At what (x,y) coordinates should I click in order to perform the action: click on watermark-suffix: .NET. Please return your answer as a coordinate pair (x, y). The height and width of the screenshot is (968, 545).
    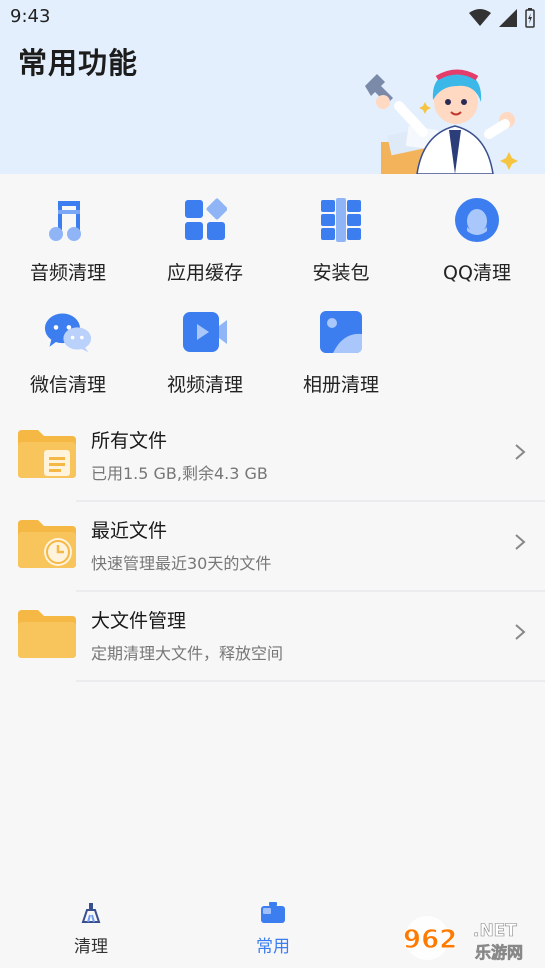
    Looking at the image, I should click on (495, 931).